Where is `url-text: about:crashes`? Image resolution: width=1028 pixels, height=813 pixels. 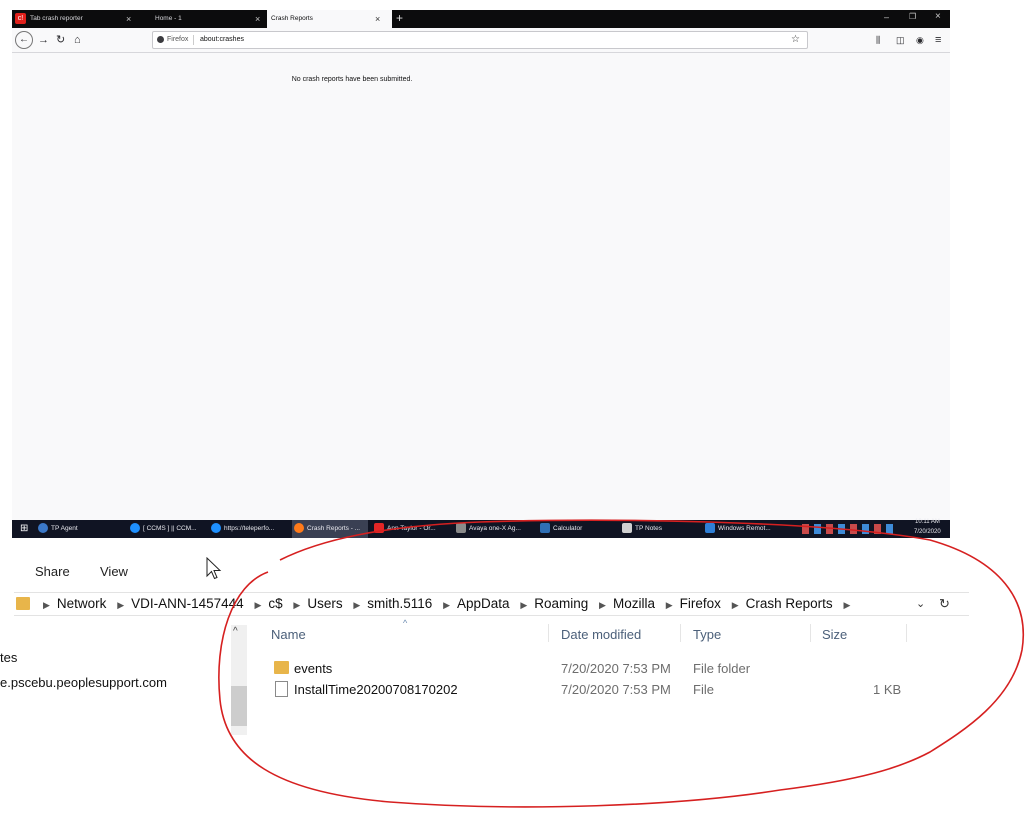
url-text: about:crashes is located at coordinates (222, 40).